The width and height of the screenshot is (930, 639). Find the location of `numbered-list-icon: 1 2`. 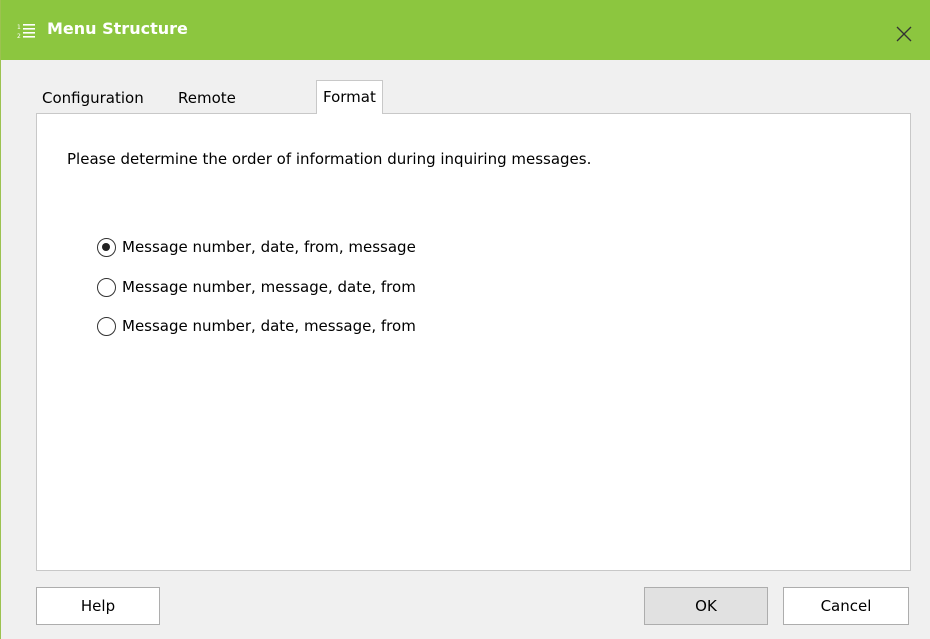

numbered-list-icon: 1 2 is located at coordinates (26, 31).